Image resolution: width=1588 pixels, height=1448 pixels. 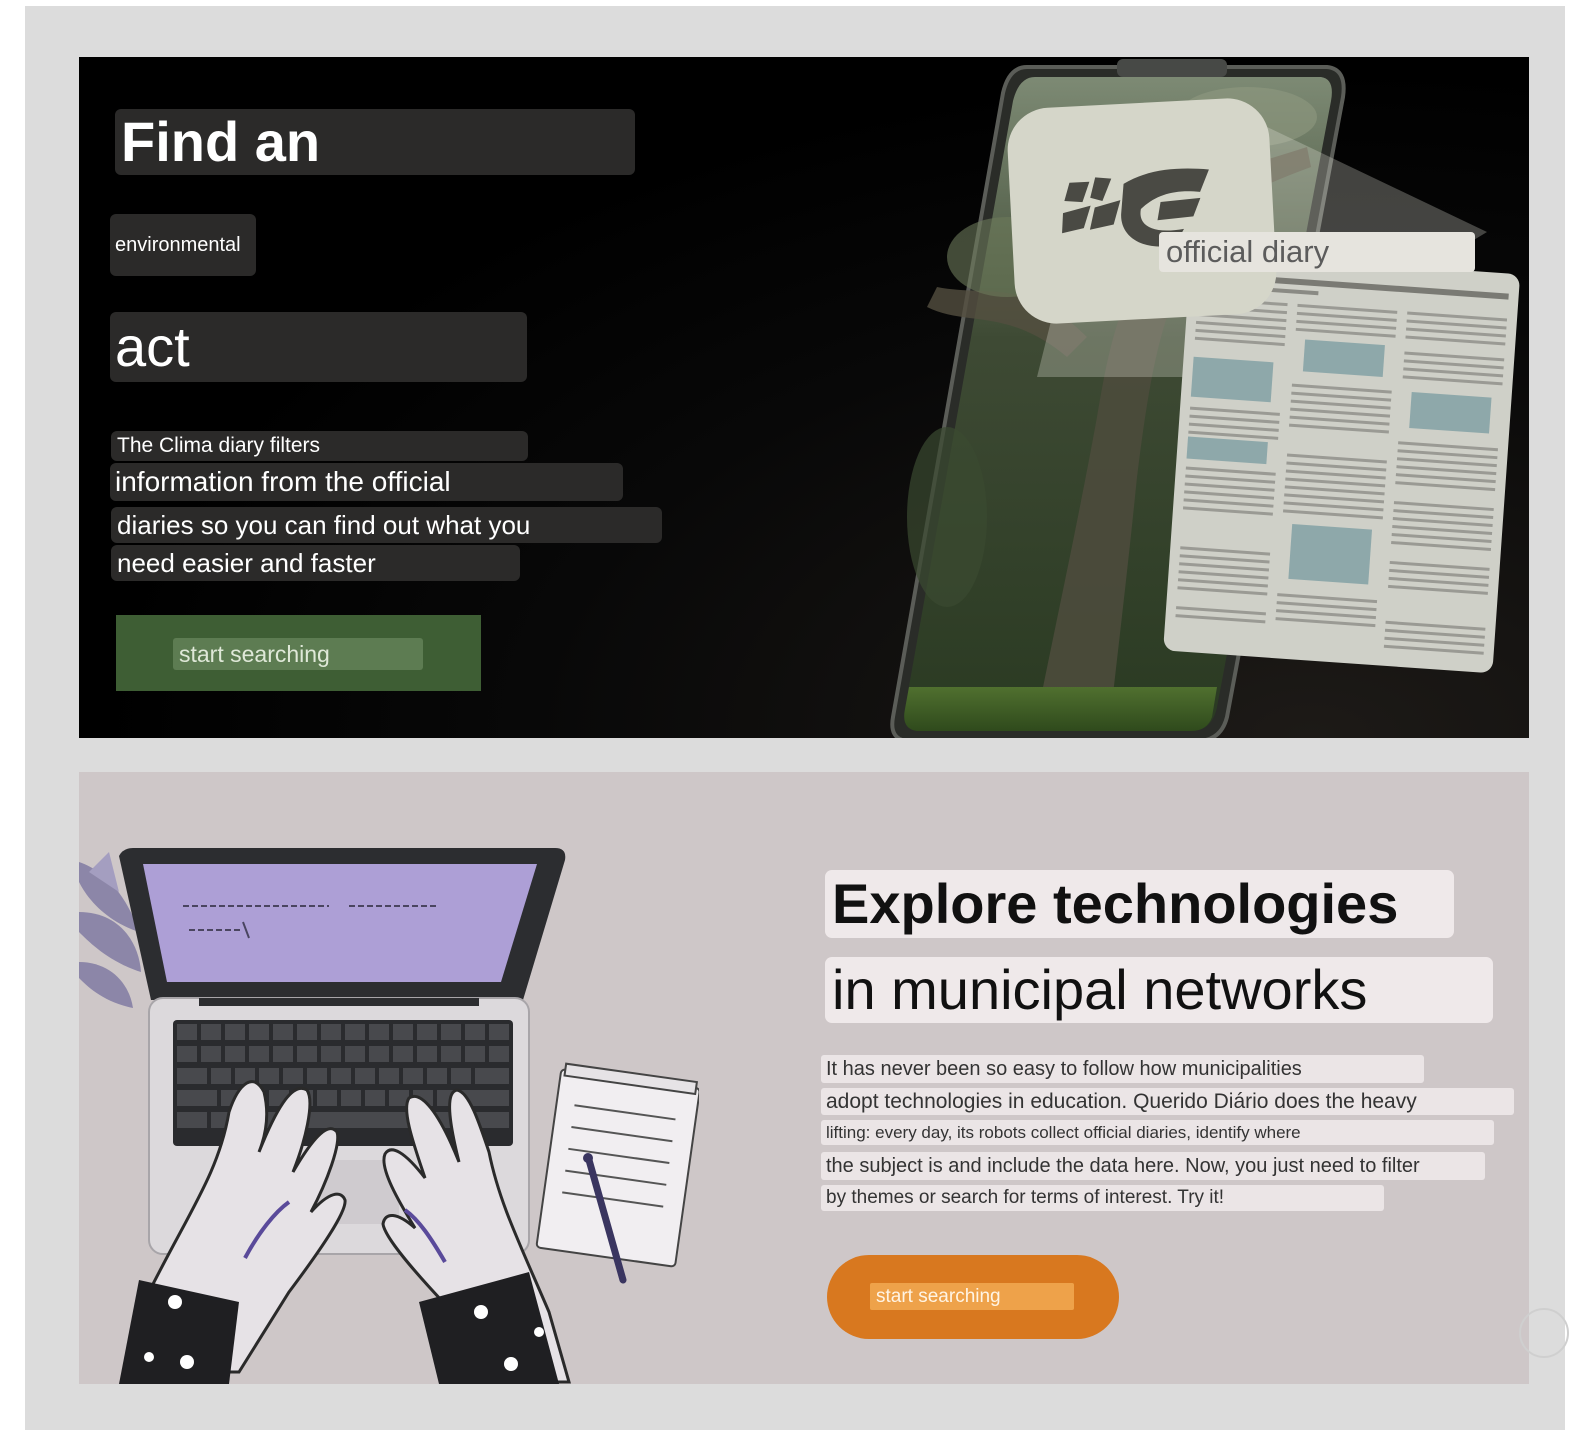 What do you see at coordinates (1544, 1333) in the screenshot?
I see `scroll-indicator-icon` at bounding box center [1544, 1333].